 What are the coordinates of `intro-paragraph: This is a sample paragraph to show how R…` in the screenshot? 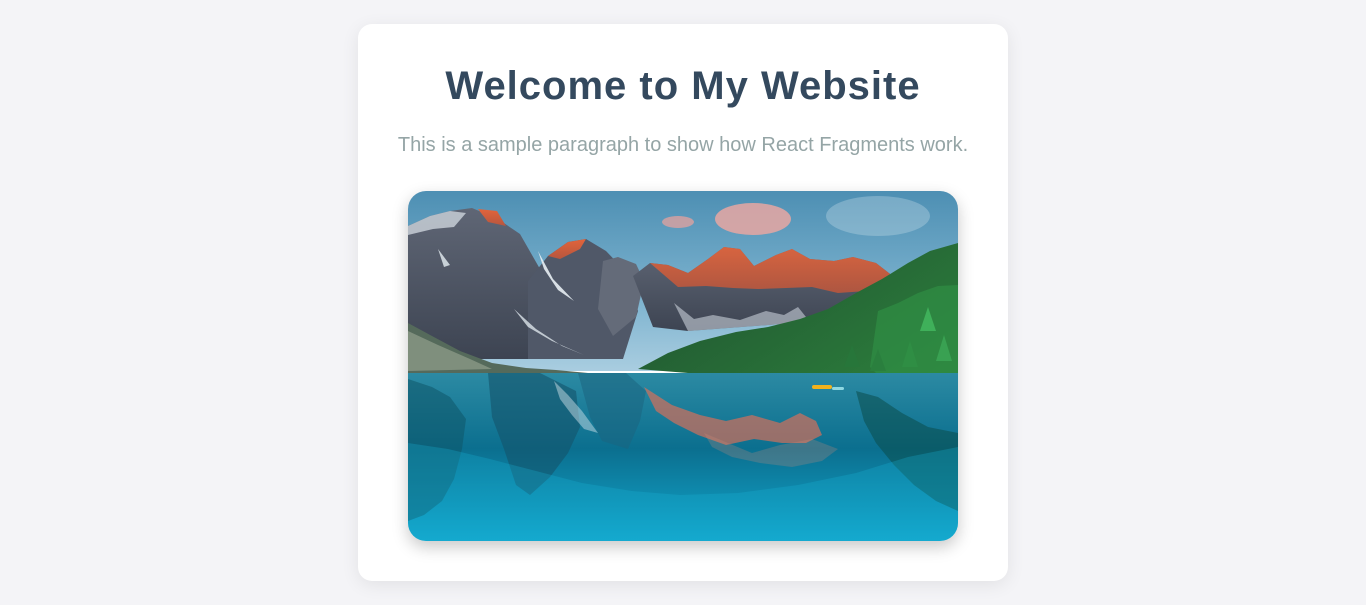 It's located at (683, 145).